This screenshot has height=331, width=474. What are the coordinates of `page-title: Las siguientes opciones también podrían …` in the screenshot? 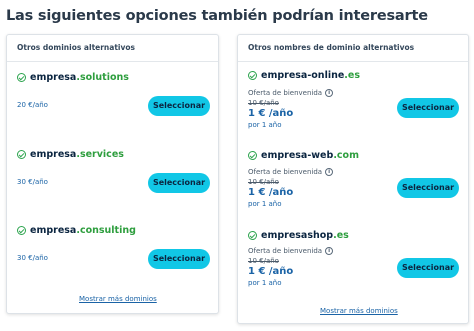 It's located at (217, 16).